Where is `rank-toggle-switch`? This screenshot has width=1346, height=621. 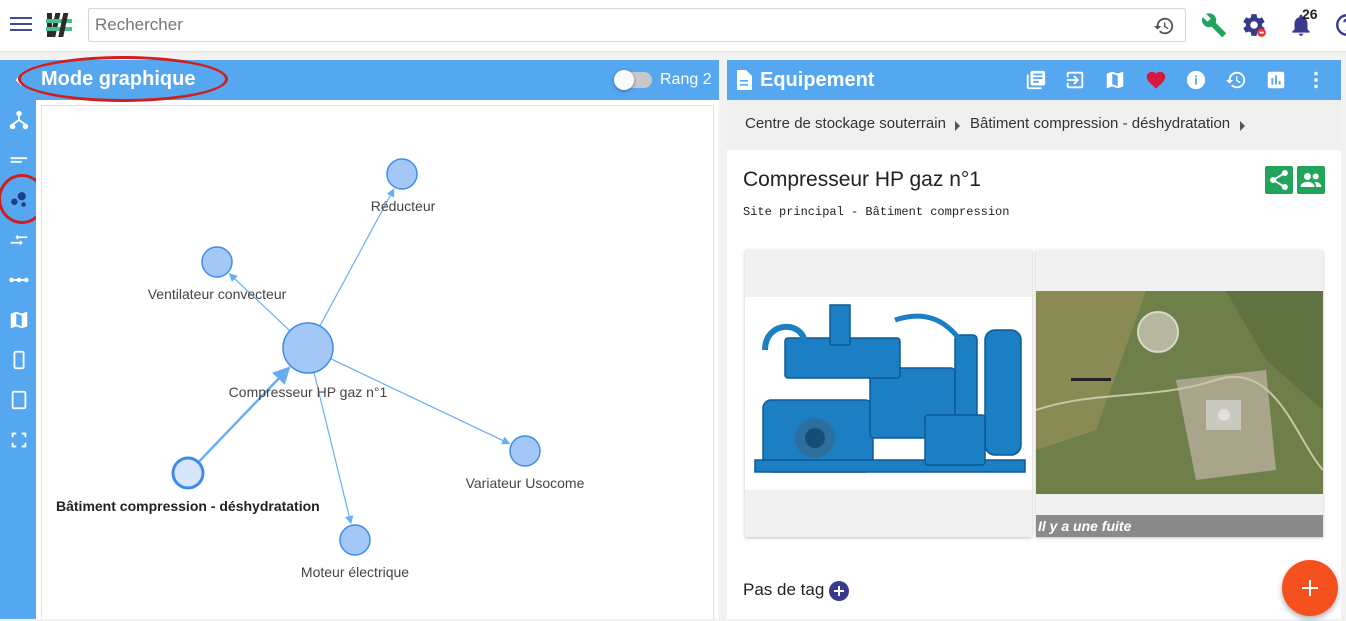
rank-toggle-switch is located at coordinates (634, 80).